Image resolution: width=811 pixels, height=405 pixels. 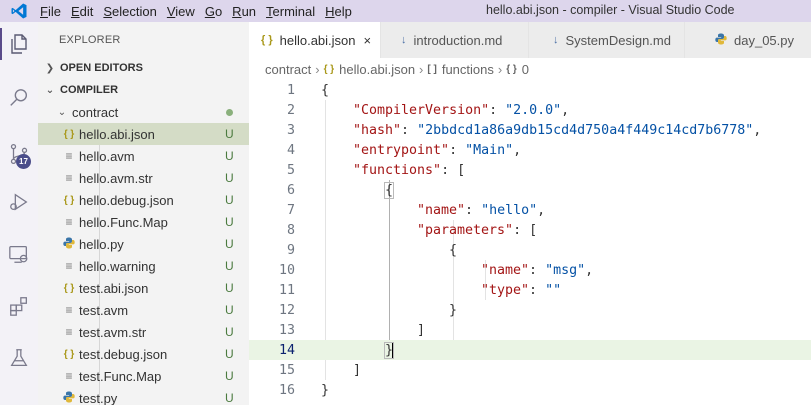 I want to click on tab-introduction-md: ↓ introduction.md, so click(x=455, y=40).